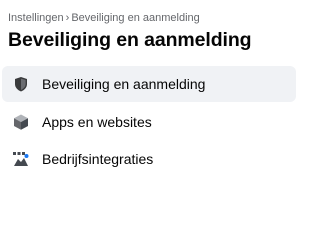  What do you see at coordinates (97, 122) in the screenshot?
I see `menu-item-label: Apps en websites` at bounding box center [97, 122].